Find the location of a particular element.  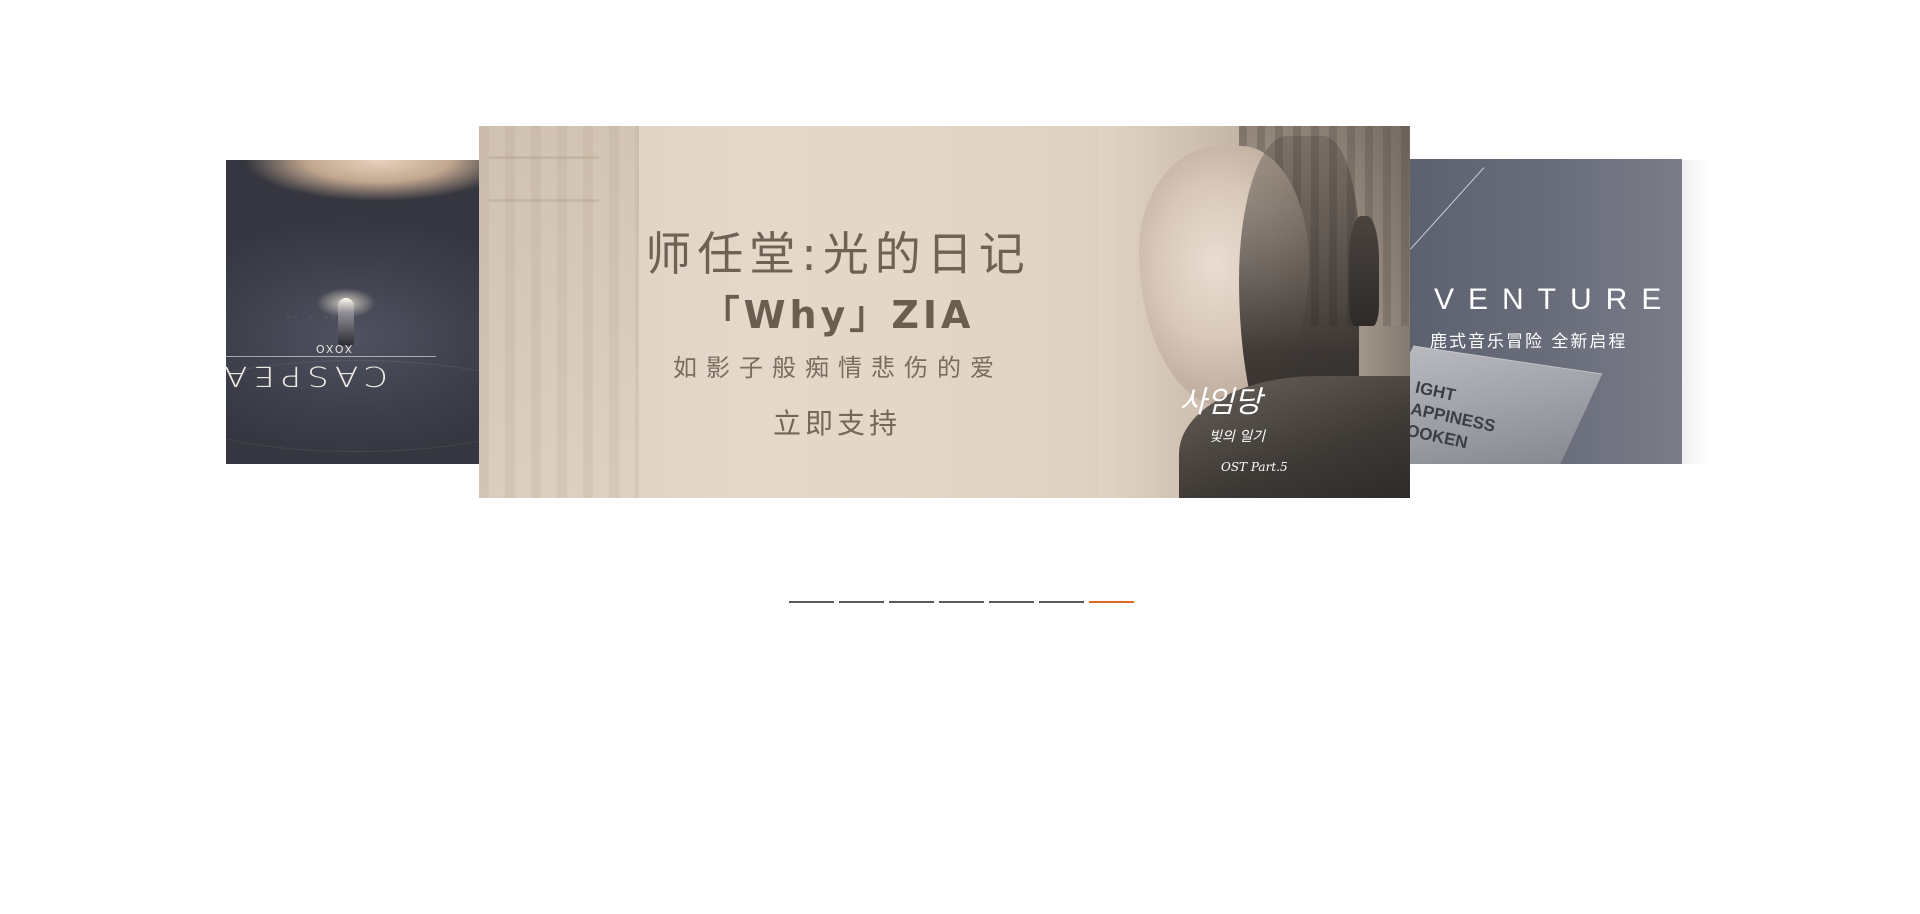

diagonal-line is located at coordinates (1447, 208).